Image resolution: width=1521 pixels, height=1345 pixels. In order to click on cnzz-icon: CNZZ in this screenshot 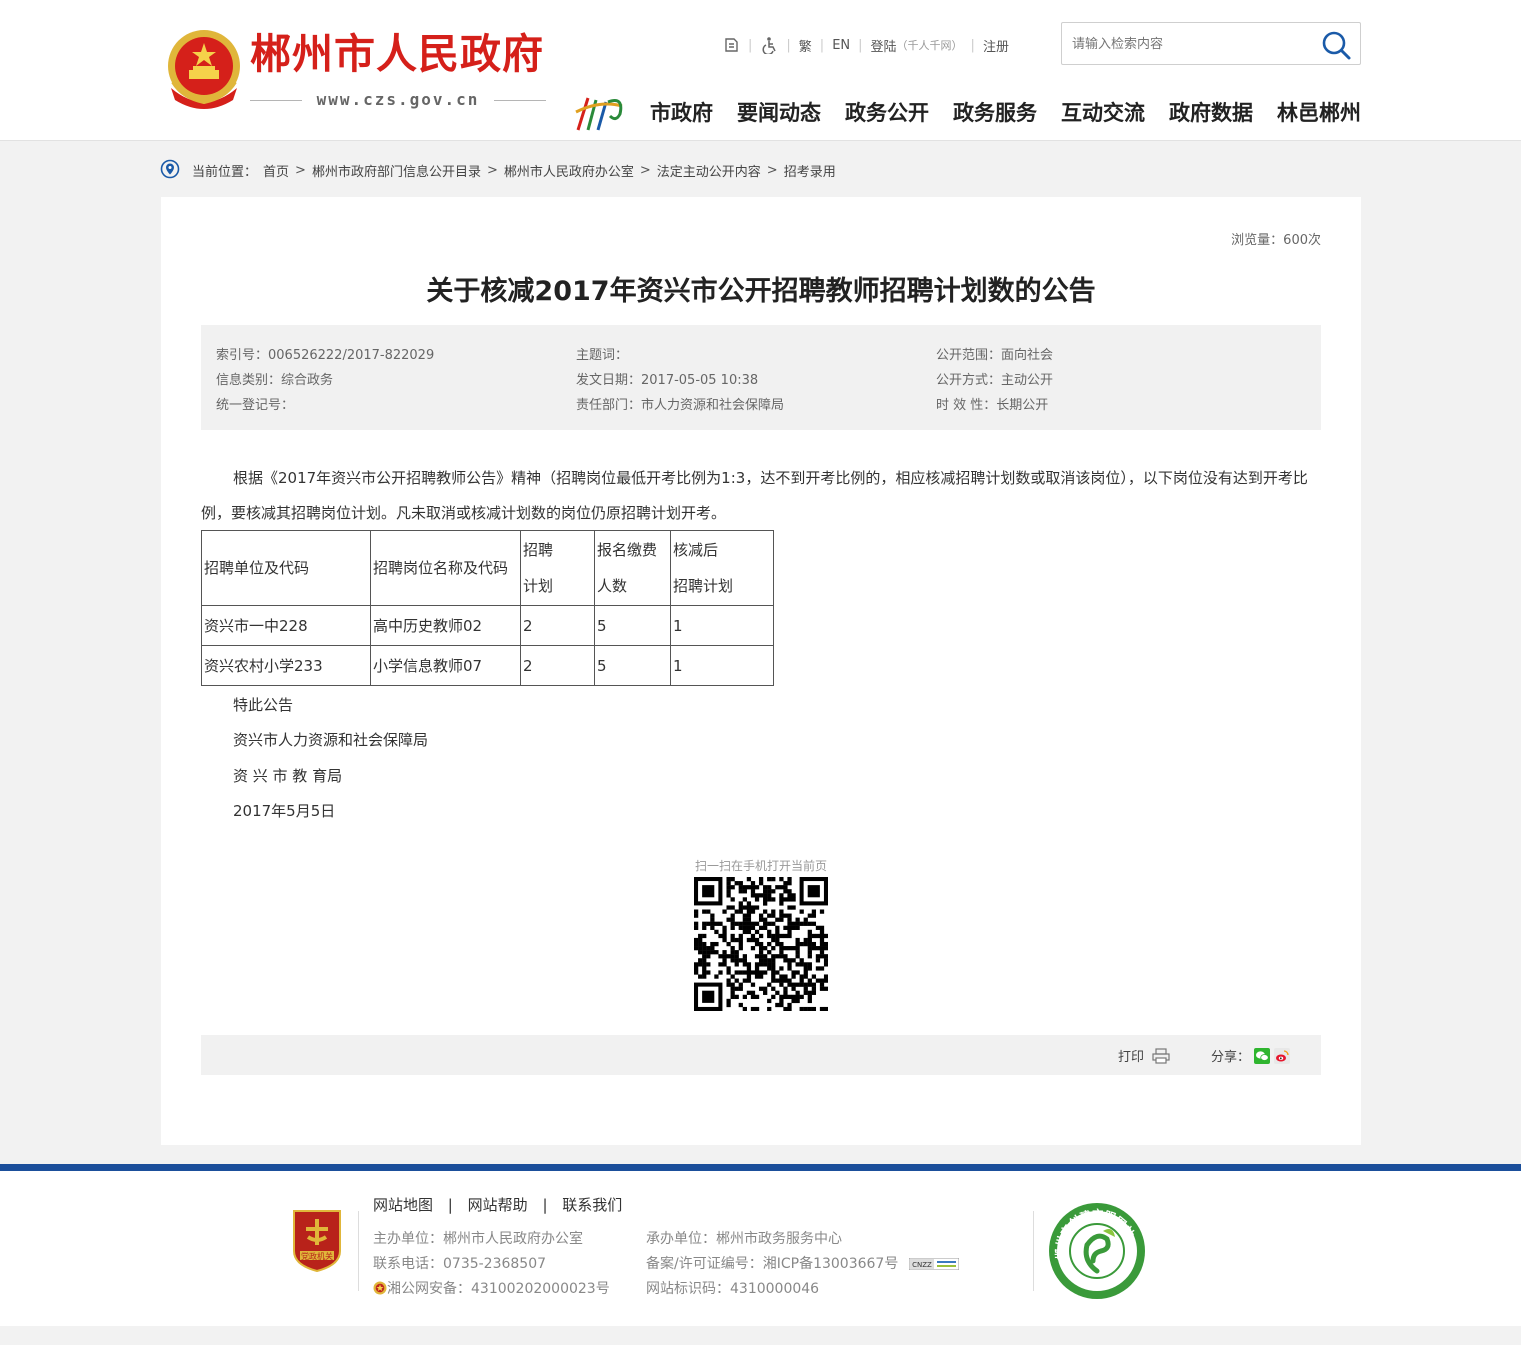, I will do `click(933, 1264)`.